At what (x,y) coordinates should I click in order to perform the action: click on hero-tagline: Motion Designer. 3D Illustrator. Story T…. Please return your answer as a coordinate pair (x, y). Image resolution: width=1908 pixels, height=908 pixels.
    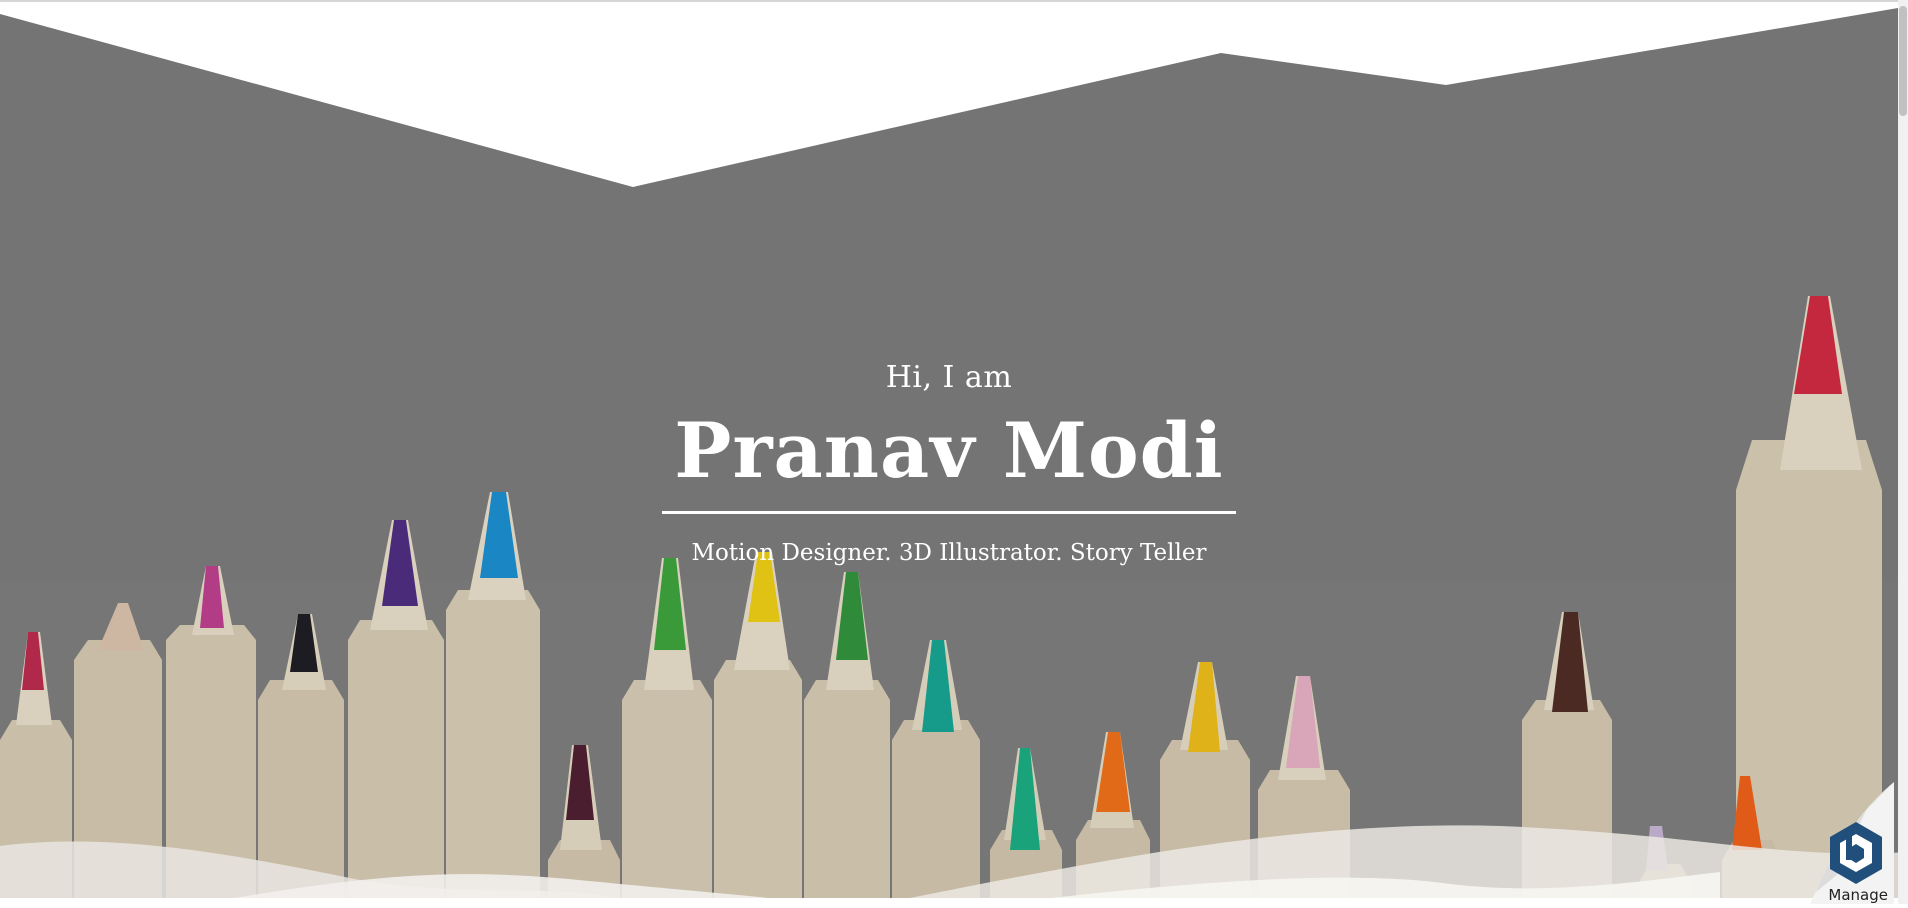
    Looking at the image, I should click on (949, 553).